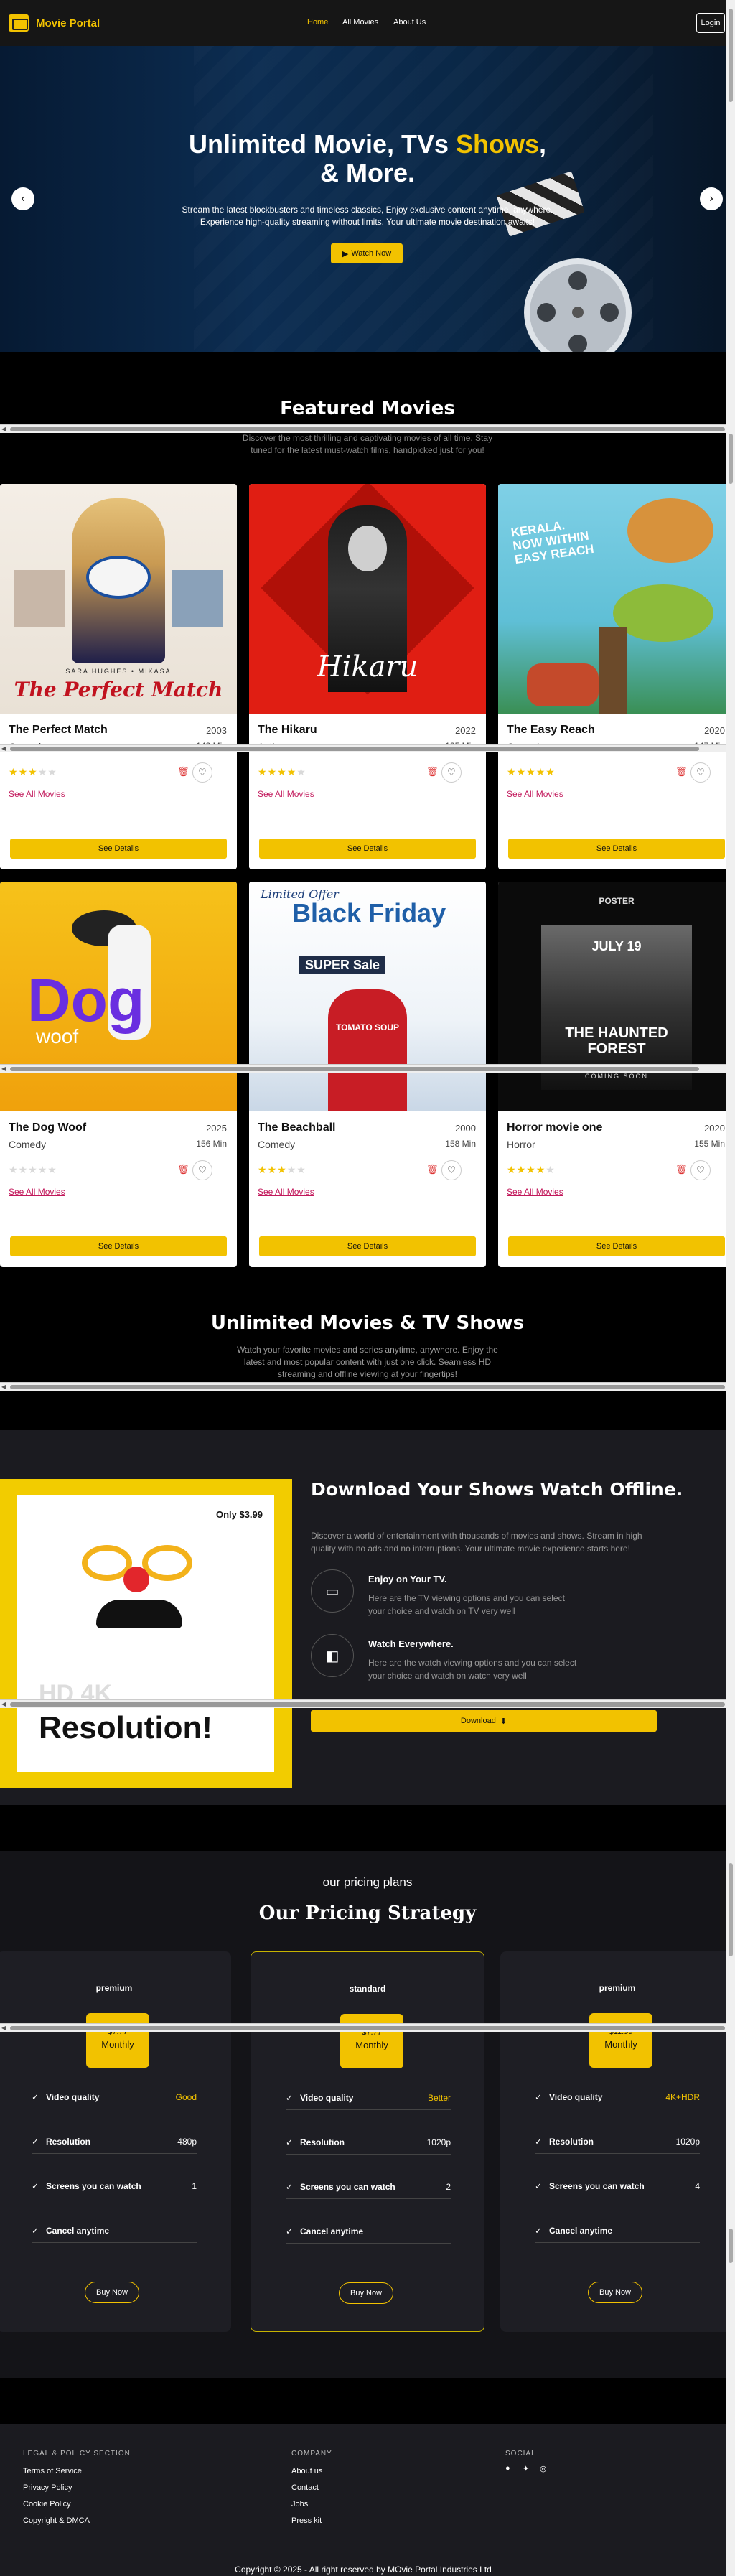 This screenshot has width=735, height=2576. I want to click on cards-scrollbar-row-2: ◀▶, so click(367, 1068).